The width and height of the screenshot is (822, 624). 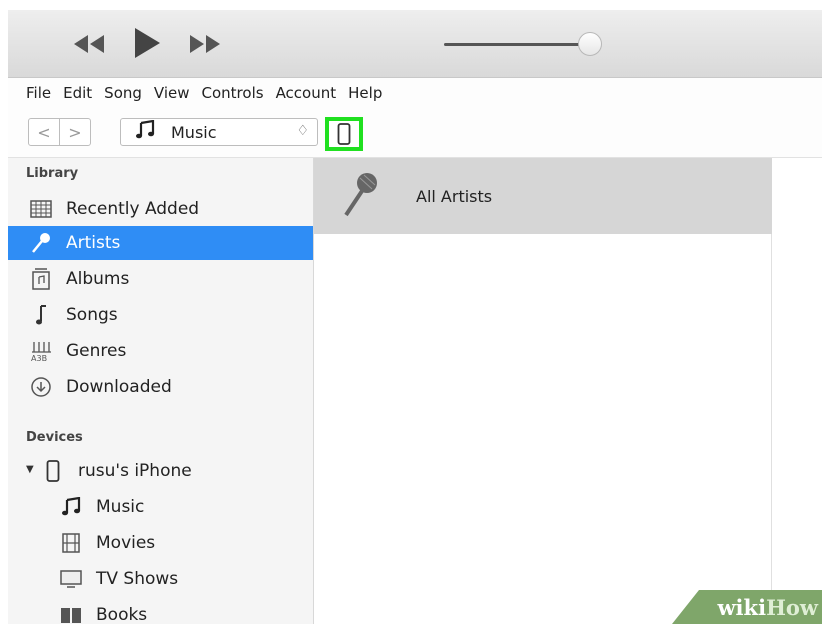 What do you see at coordinates (75, 132) in the screenshot?
I see `forward-button: >` at bounding box center [75, 132].